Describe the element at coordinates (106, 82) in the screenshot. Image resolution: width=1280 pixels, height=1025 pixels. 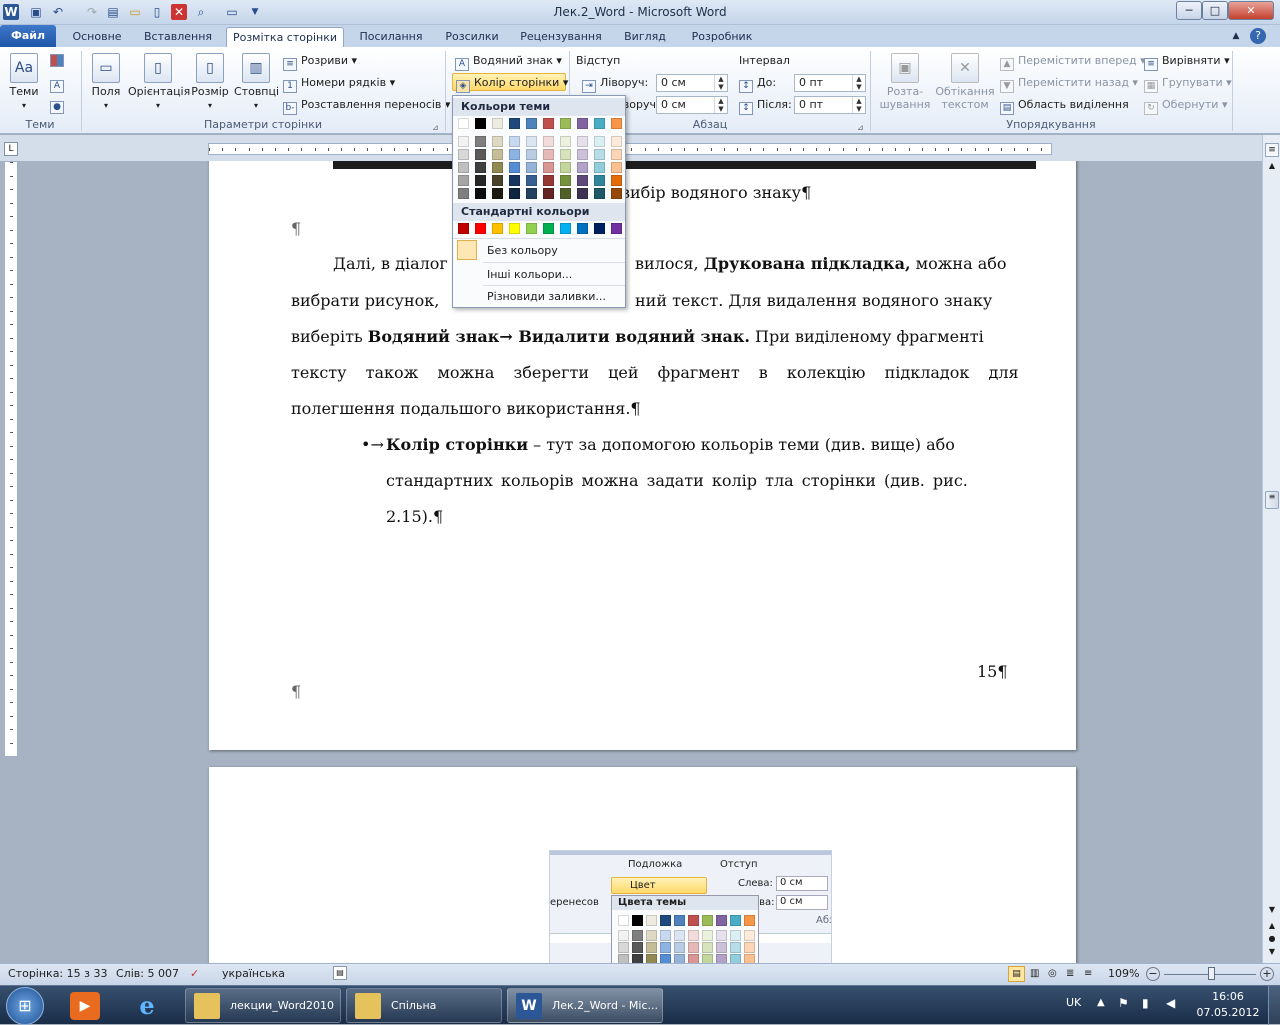
I see `margins-button: ▭ Поля ▾` at that location.